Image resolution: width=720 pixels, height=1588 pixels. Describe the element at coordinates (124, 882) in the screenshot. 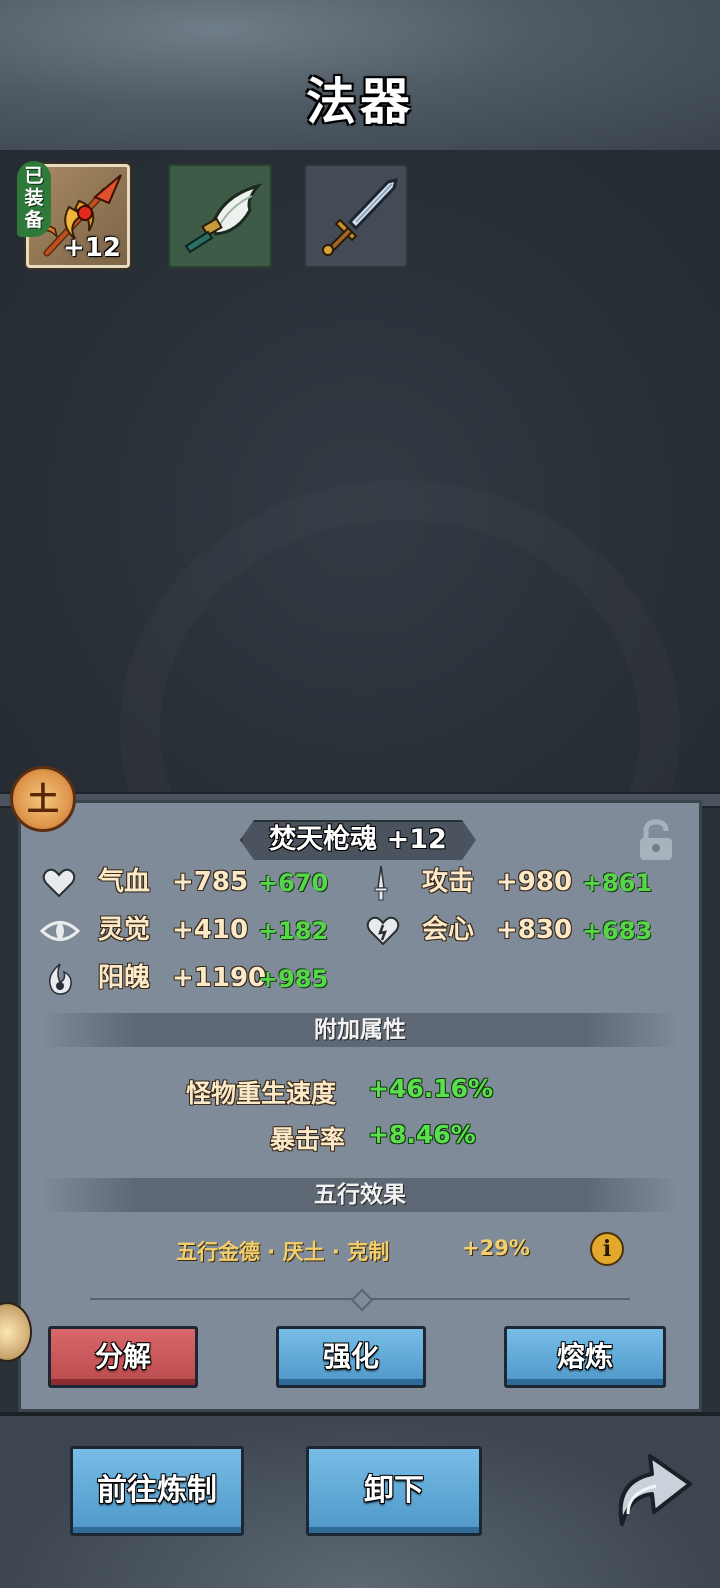

I see `stat-label-hp: 气血` at that location.